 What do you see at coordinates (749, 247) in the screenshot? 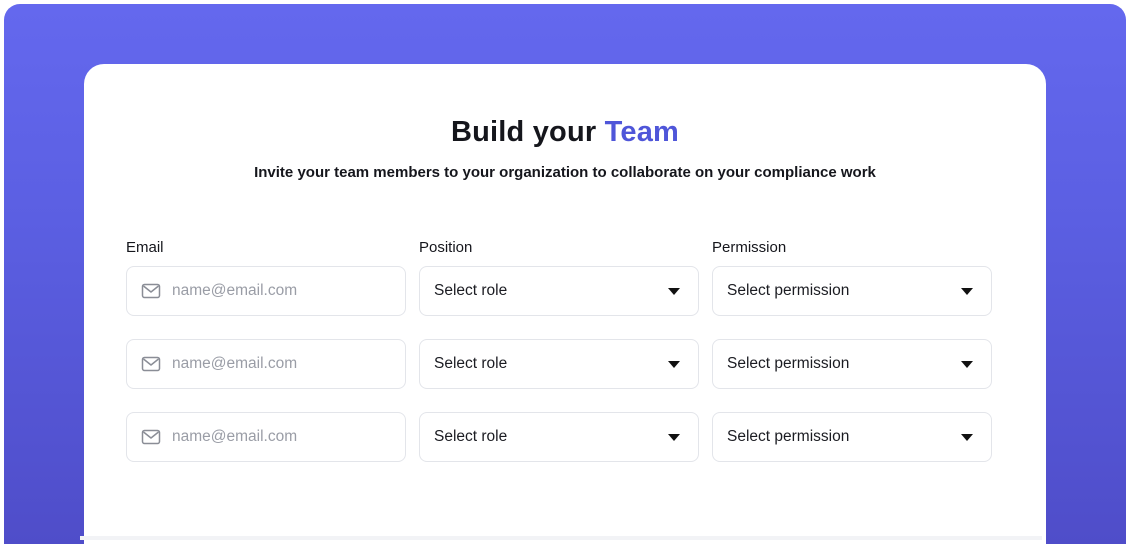
I see `permission-column-label: Permission` at bounding box center [749, 247].